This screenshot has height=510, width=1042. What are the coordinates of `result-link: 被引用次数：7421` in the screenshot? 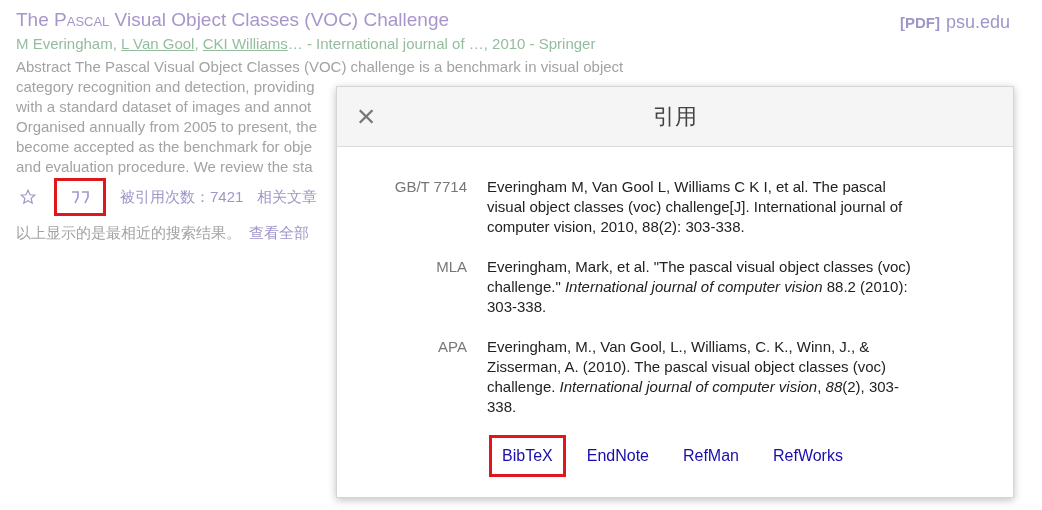 It's located at (182, 197).